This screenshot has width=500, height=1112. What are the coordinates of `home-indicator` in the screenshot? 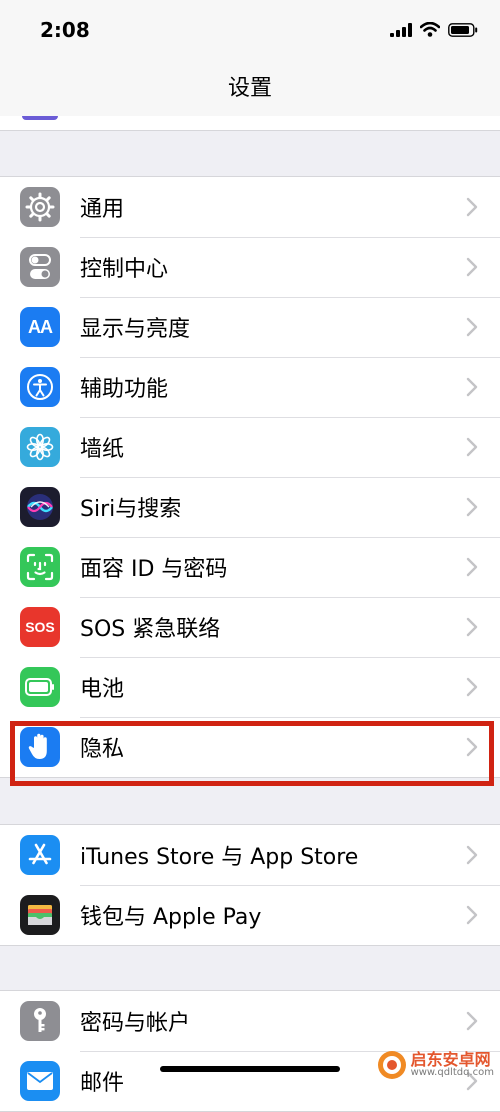 It's located at (250, 1069).